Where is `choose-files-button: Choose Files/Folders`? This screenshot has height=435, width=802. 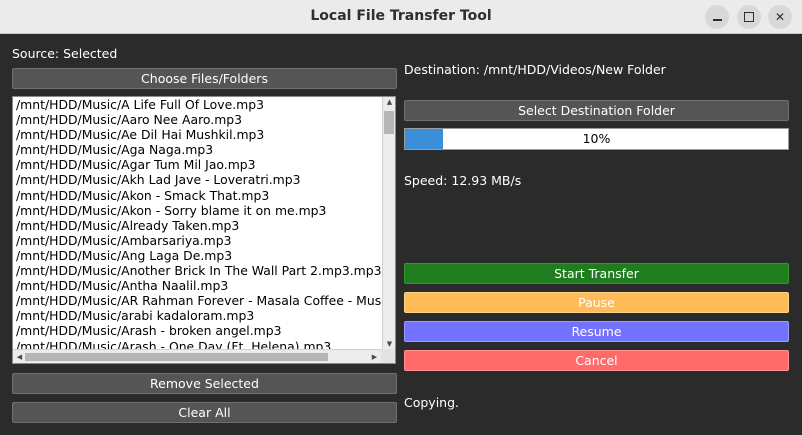
choose-files-button: Choose Files/Folders is located at coordinates (204, 78).